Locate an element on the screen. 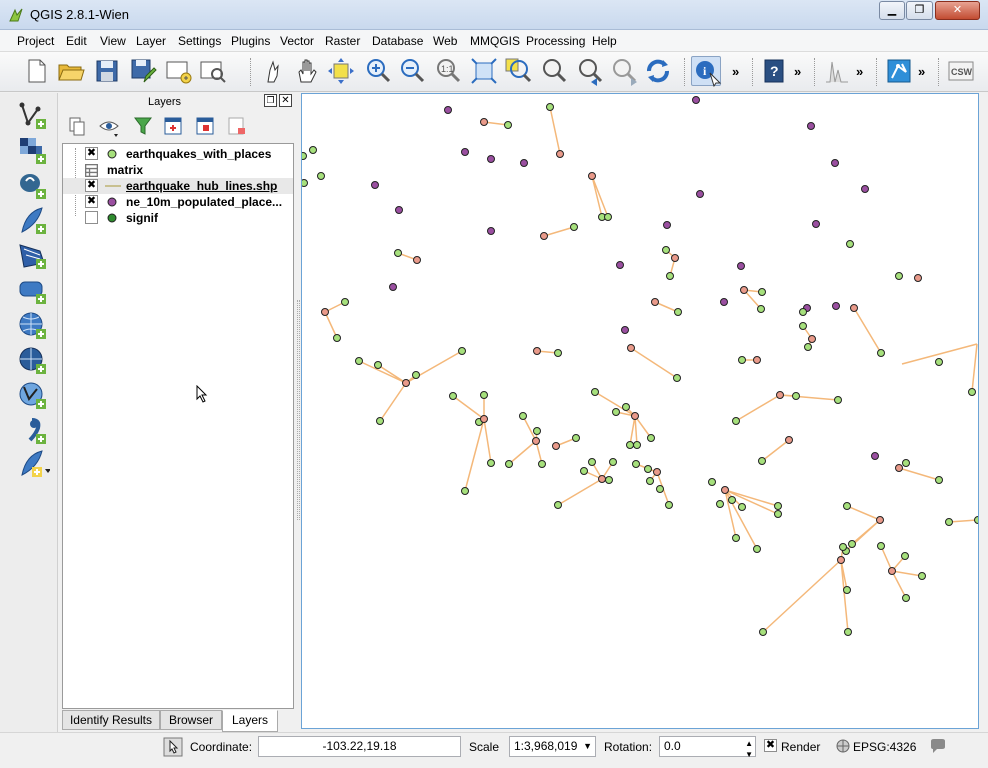  coordinate-field: -103.22,19.18 is located at coordinates (359, 746).